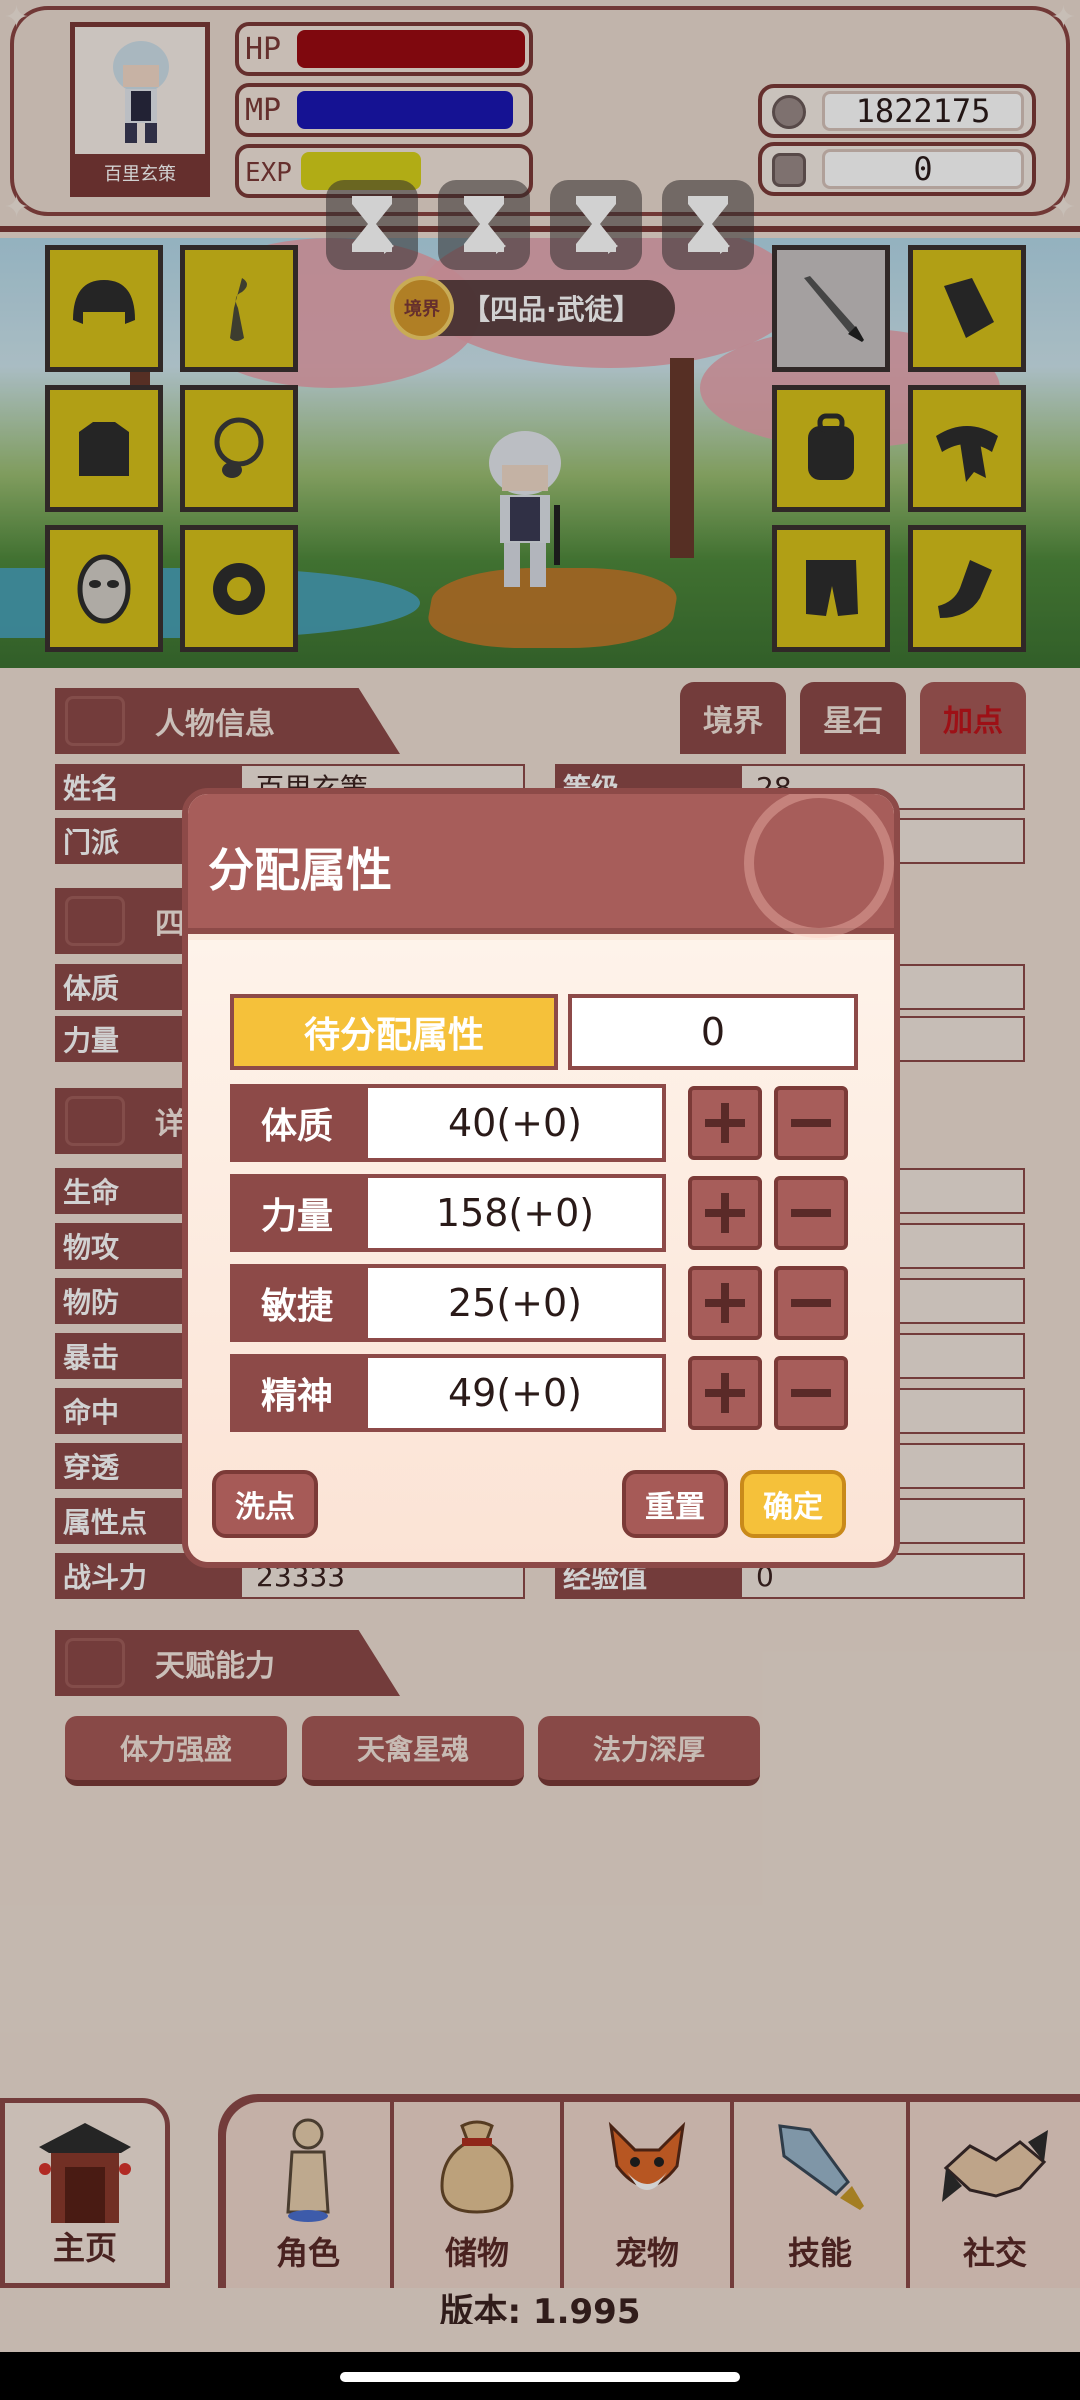  What do you see at coordinates (394, 1032) in the screenshot?
I see `pending-points-label: 待分配属性` at bounding box center [394, 1032].